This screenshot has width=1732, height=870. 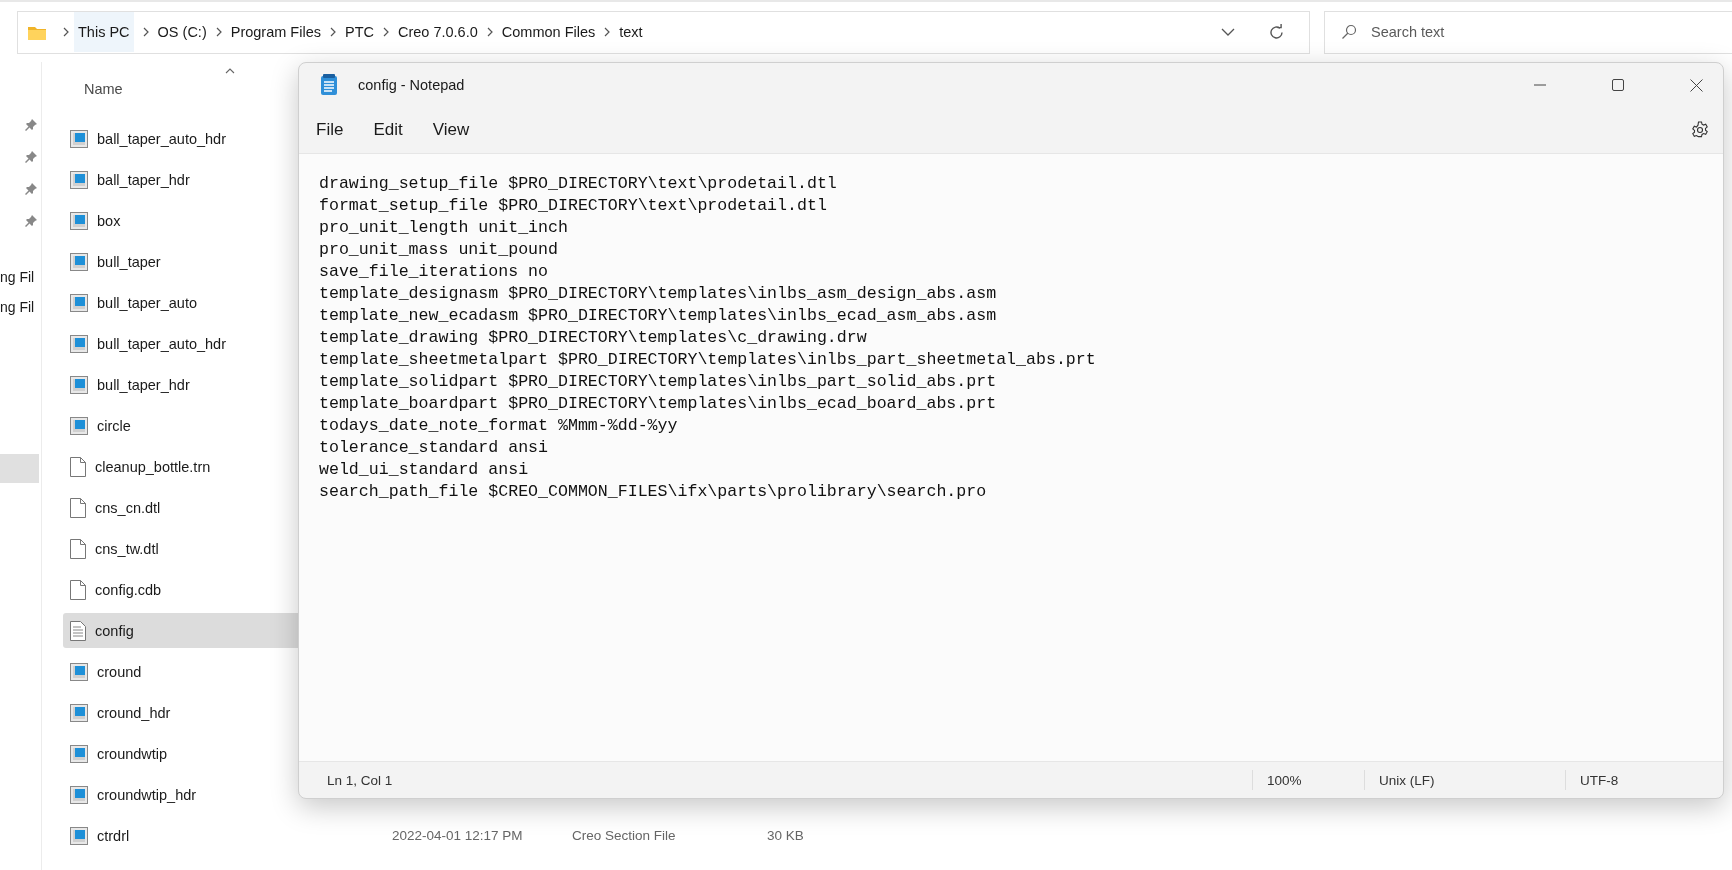 I want to click on notepad-icon, so click(x=329, y=85).